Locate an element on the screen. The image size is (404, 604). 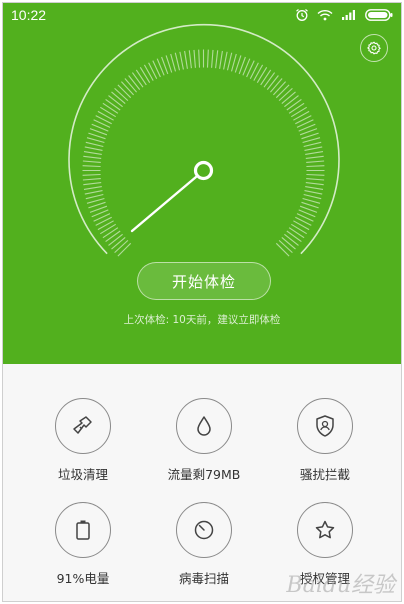
tool-virus-scan: 病毒扫描 is located at coordinates (204, 544).